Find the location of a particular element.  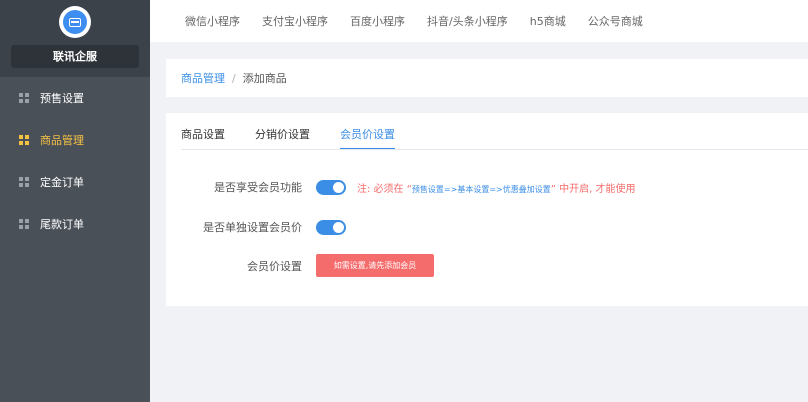

sidebar-item-label: 预售设置 is located at coordinates (62, 98).